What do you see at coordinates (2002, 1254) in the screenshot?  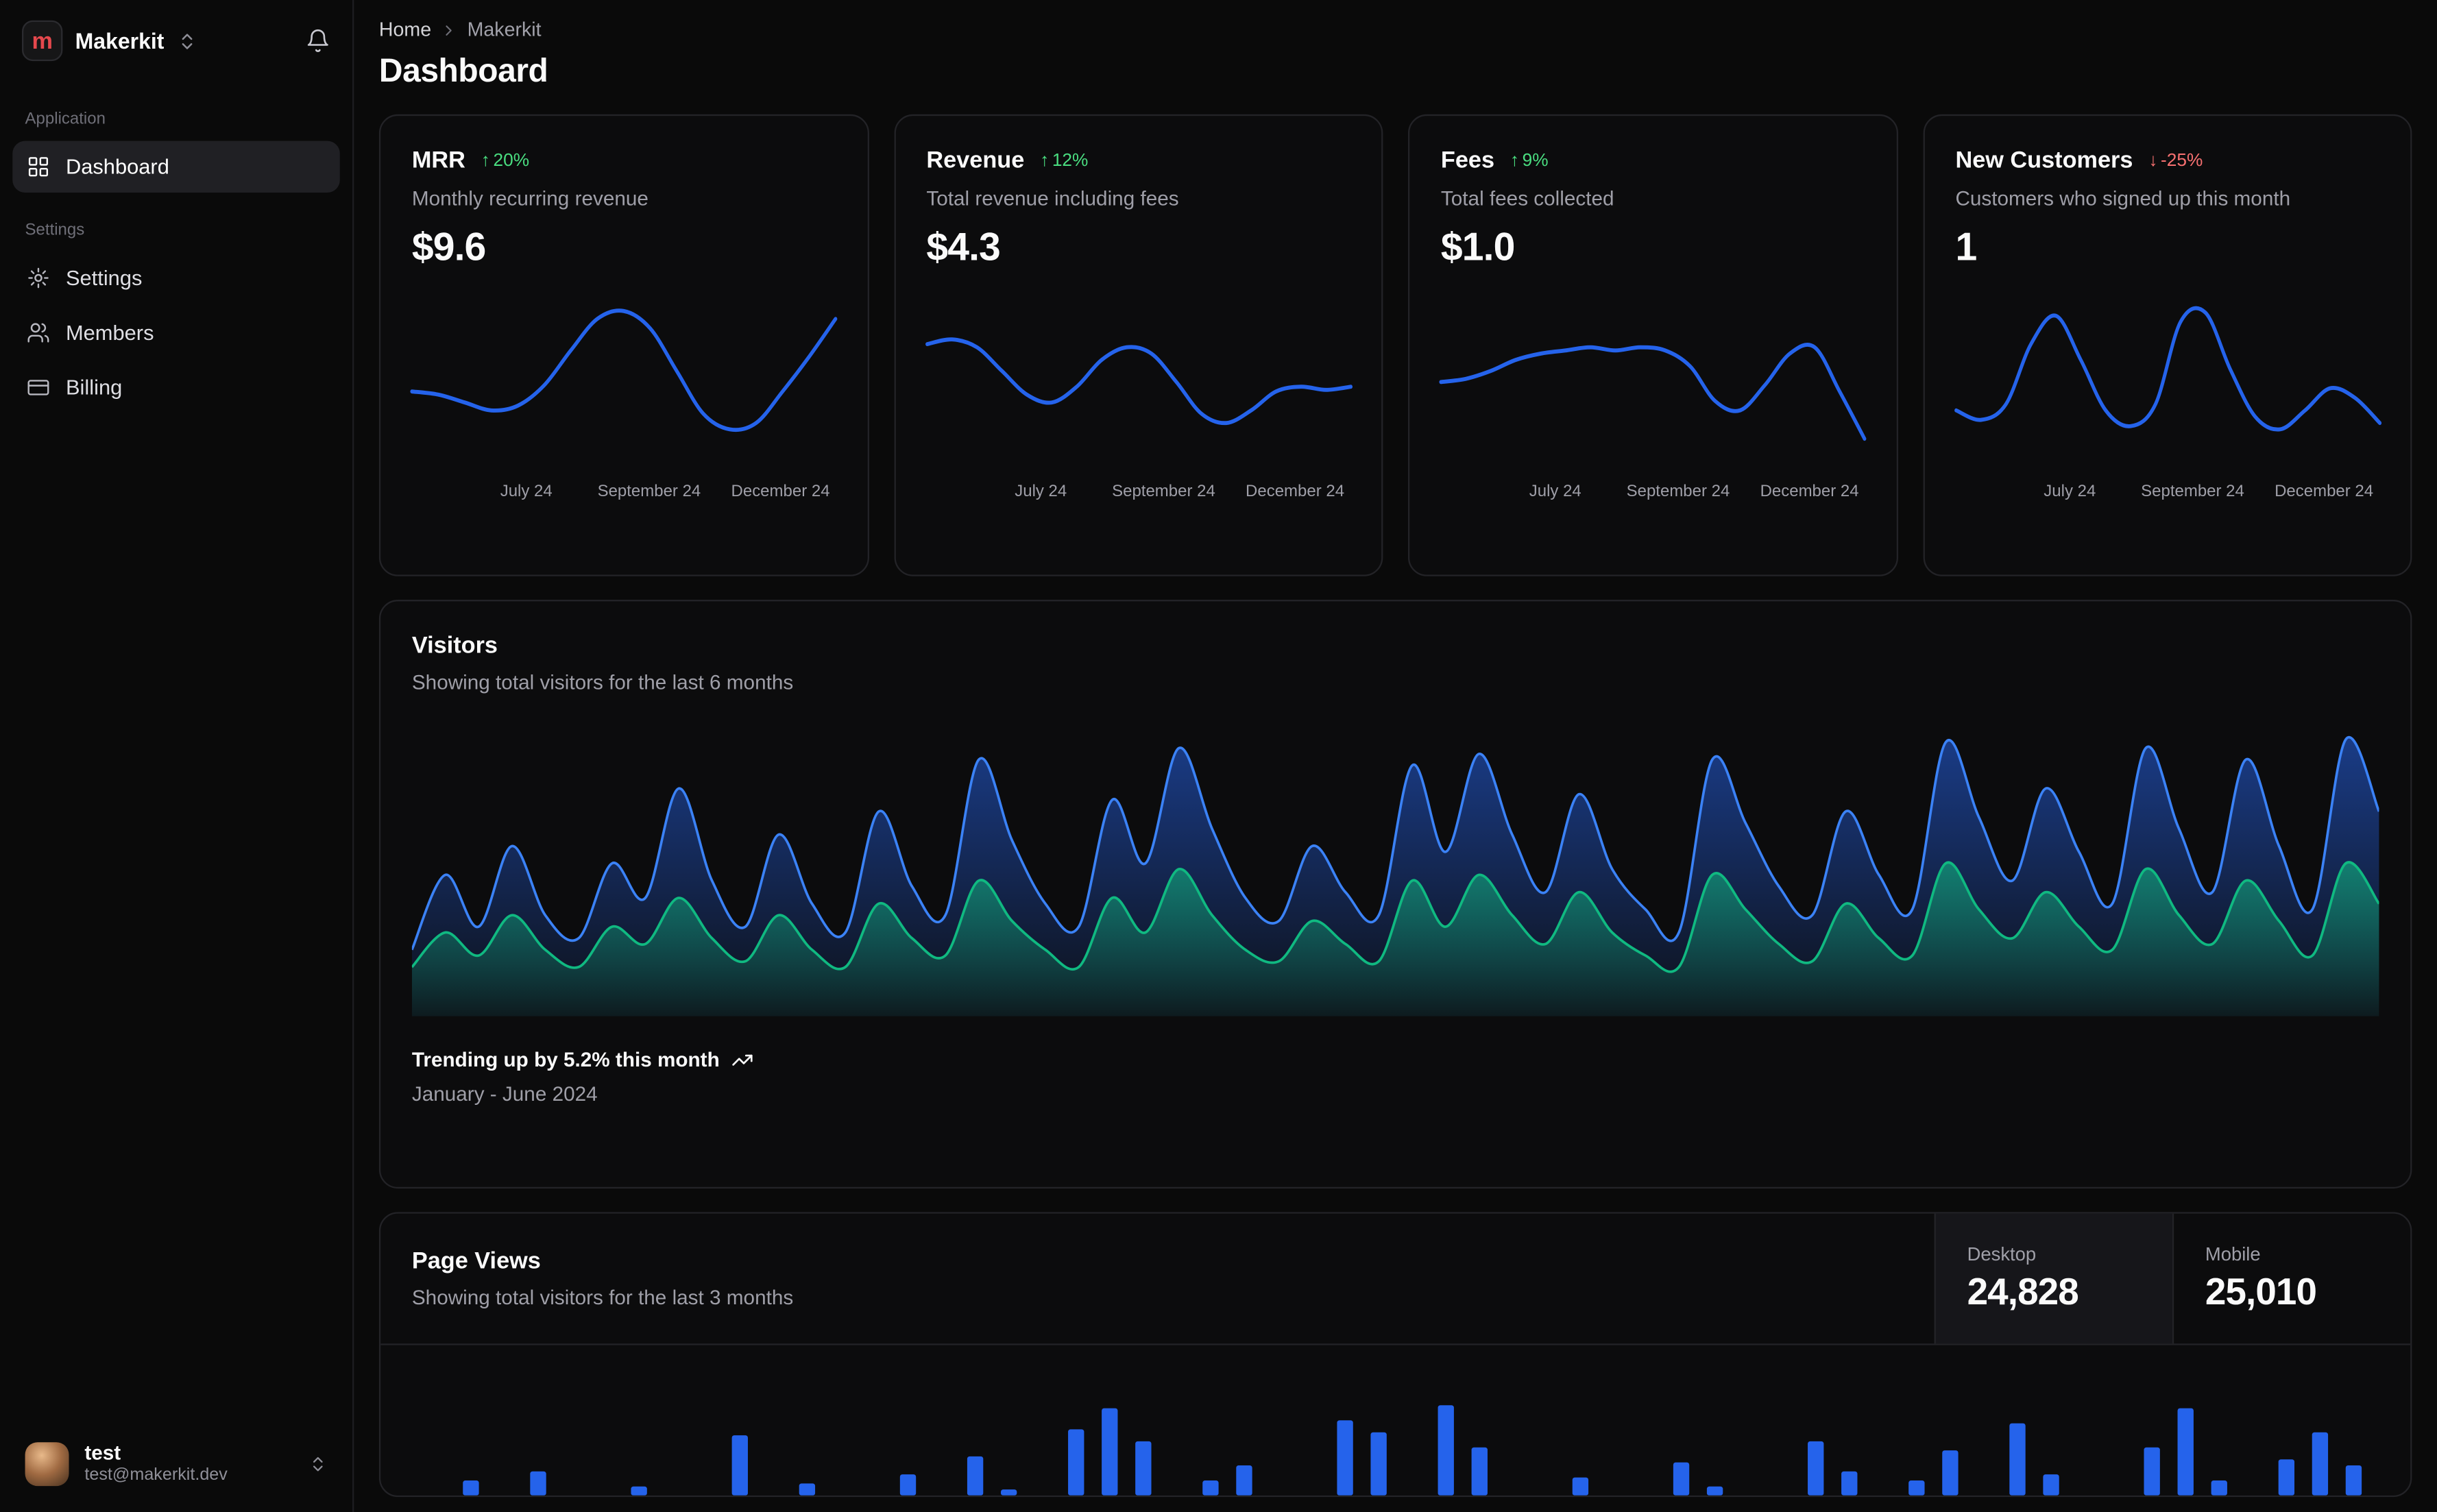 I see `desktop-label: Desktop` at bounding box center [2002, 1254].